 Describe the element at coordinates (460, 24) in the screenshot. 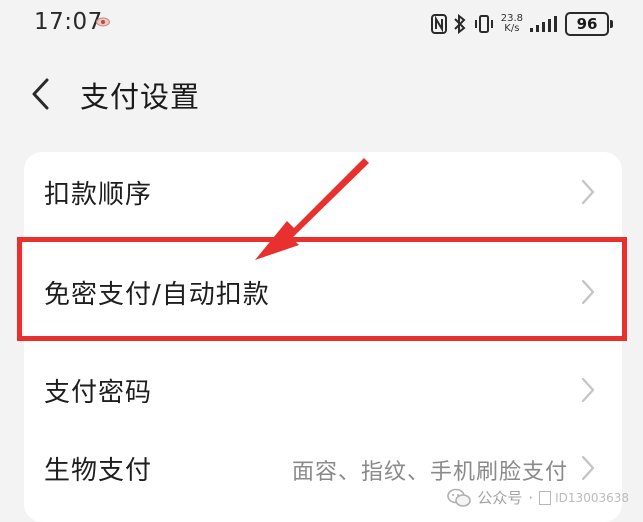

I see `bluetooth-icon` at that location.